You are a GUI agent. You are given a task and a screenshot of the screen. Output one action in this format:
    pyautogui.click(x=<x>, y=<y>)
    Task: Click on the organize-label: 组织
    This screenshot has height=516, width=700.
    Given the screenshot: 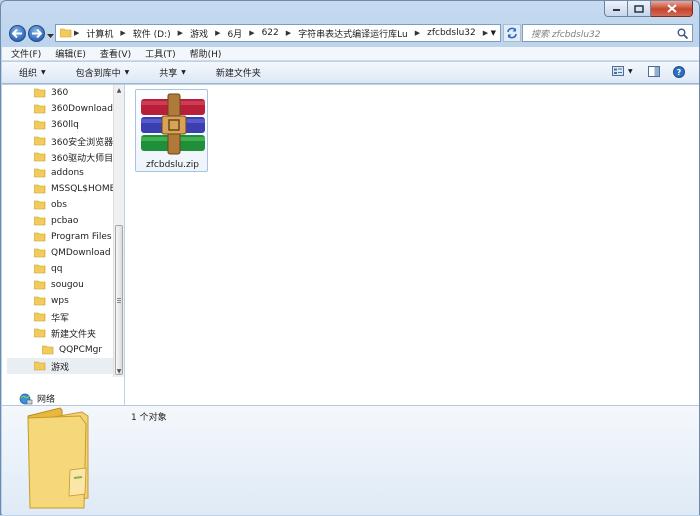 What is the action you would take?
    pyautogui.click(x=28, y=74)
    